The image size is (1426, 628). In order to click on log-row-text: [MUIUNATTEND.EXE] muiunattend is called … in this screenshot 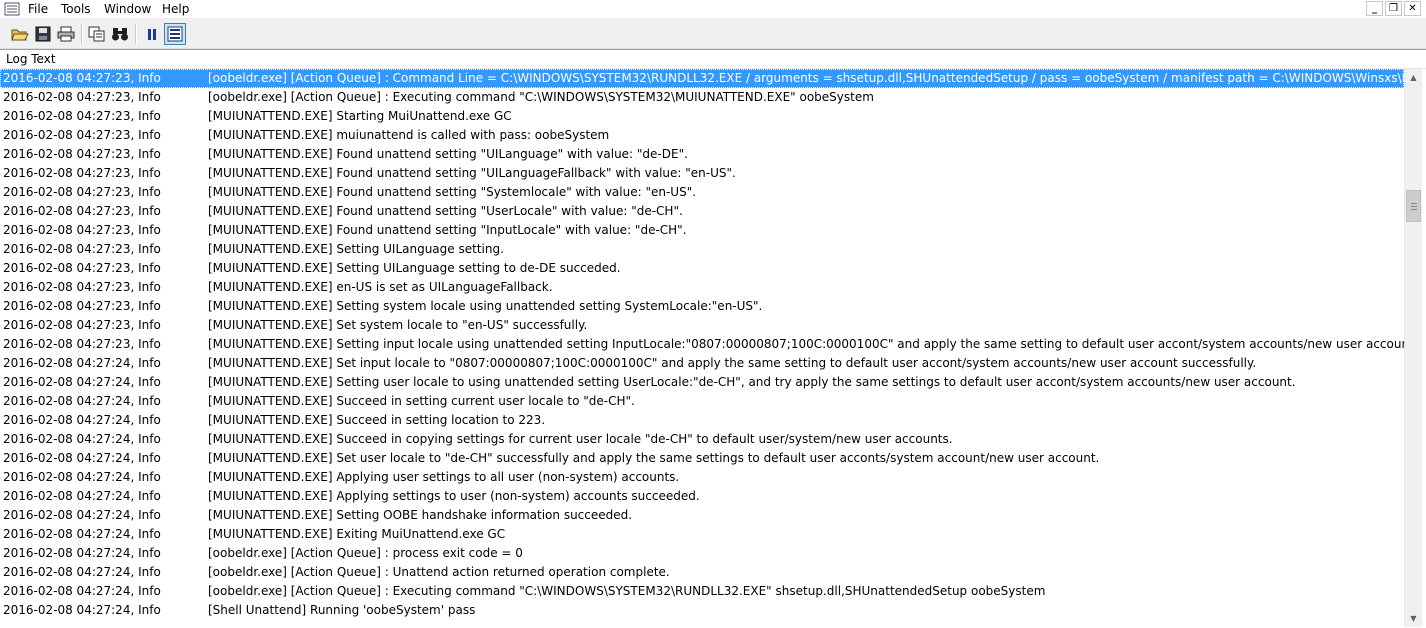, I will do `click(409, 135)`.